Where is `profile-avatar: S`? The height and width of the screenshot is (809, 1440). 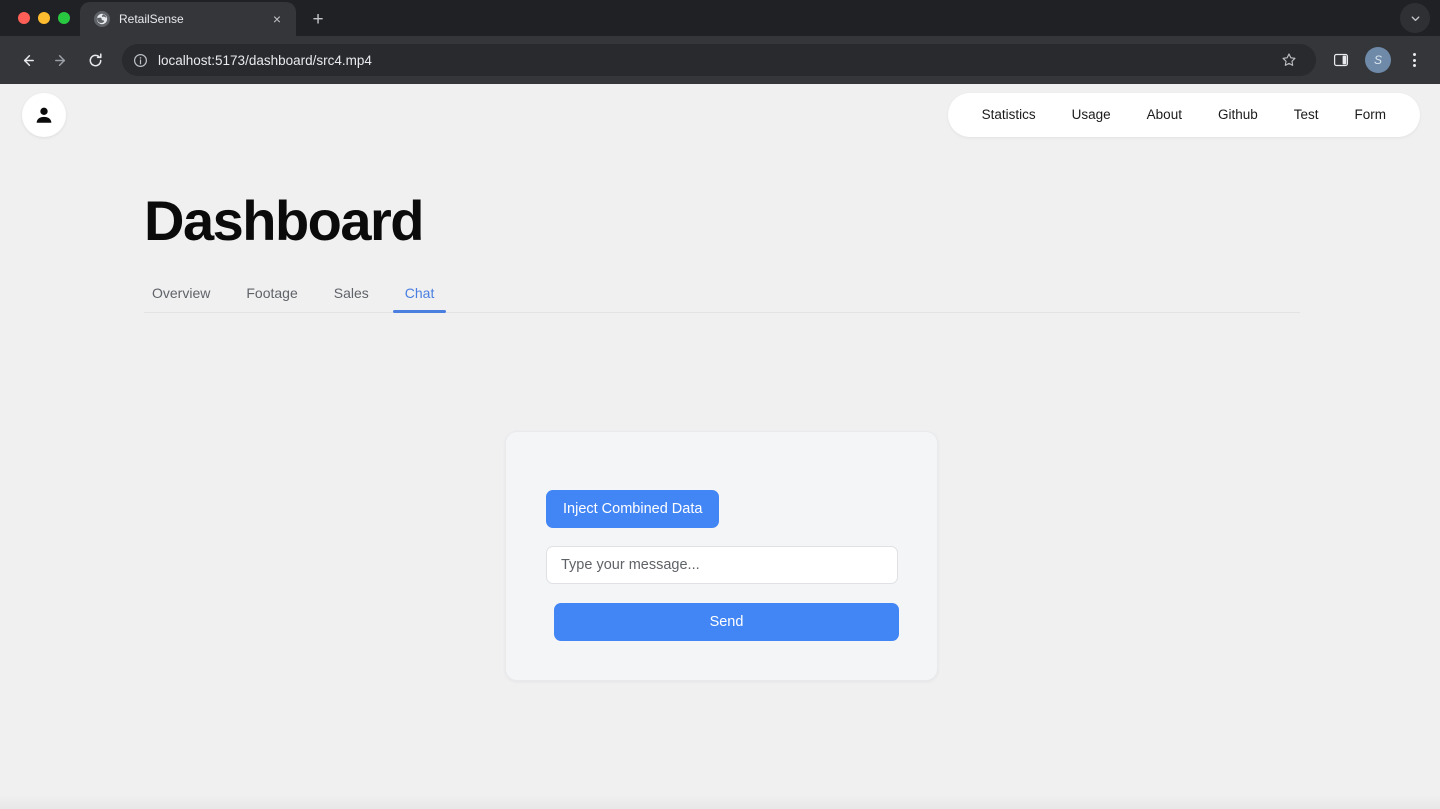
profile-avatar: S is located at coordinates (1378, 60).